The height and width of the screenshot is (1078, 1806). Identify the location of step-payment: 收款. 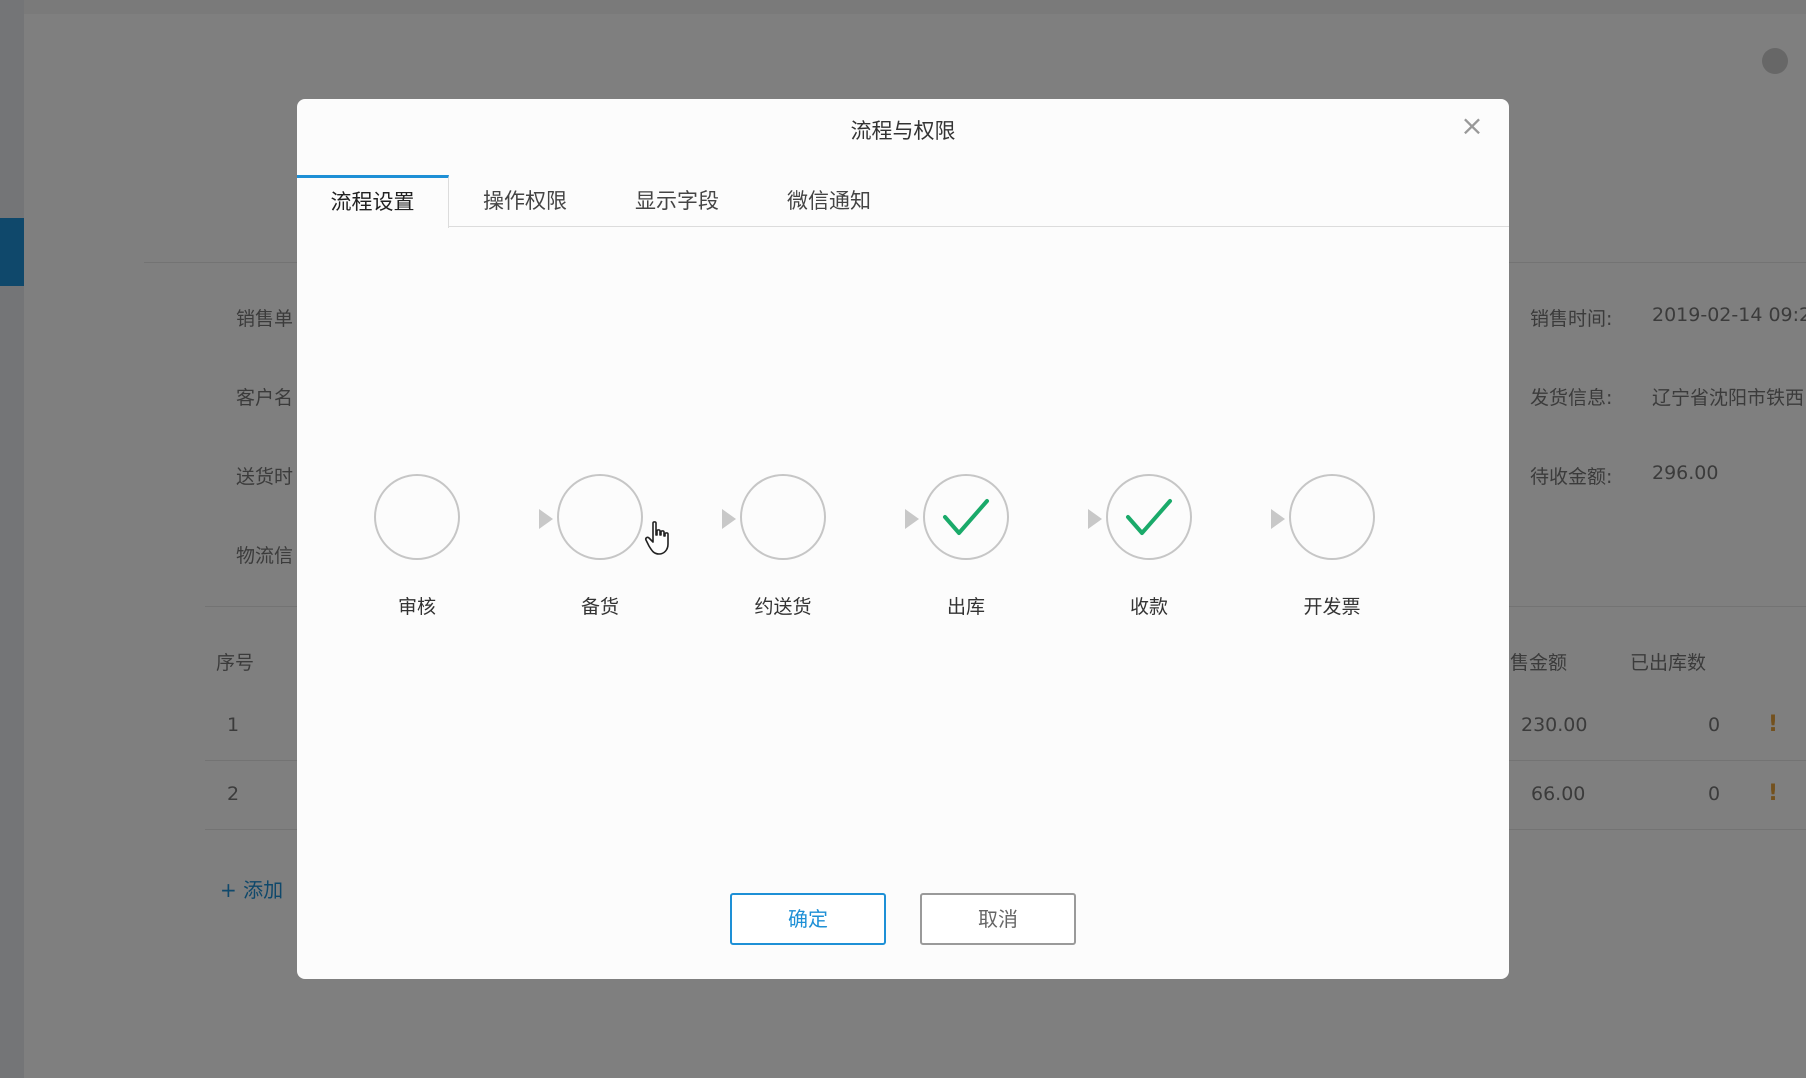
(1149, 546).